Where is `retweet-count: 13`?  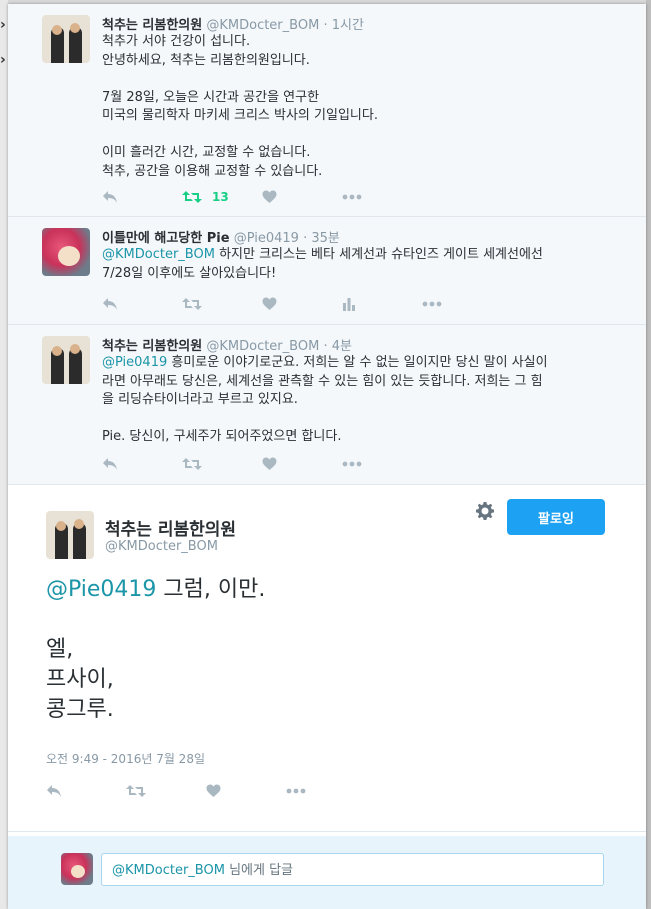
retweet-count: 13 is located at coordinates (220, 197).